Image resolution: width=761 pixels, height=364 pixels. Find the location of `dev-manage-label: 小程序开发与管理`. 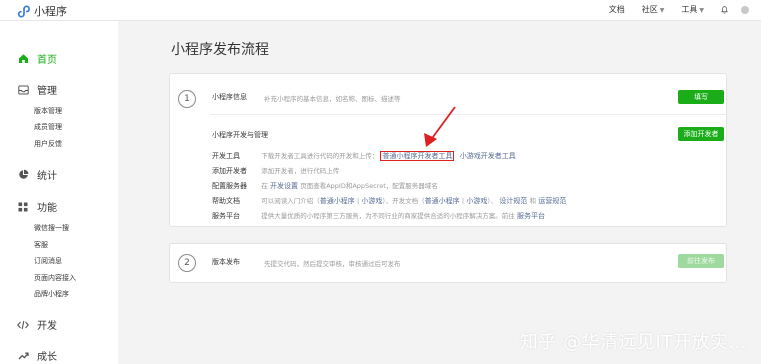

dev-manage-label: 小程序开发与管理 is located at coordinates (240, 135).